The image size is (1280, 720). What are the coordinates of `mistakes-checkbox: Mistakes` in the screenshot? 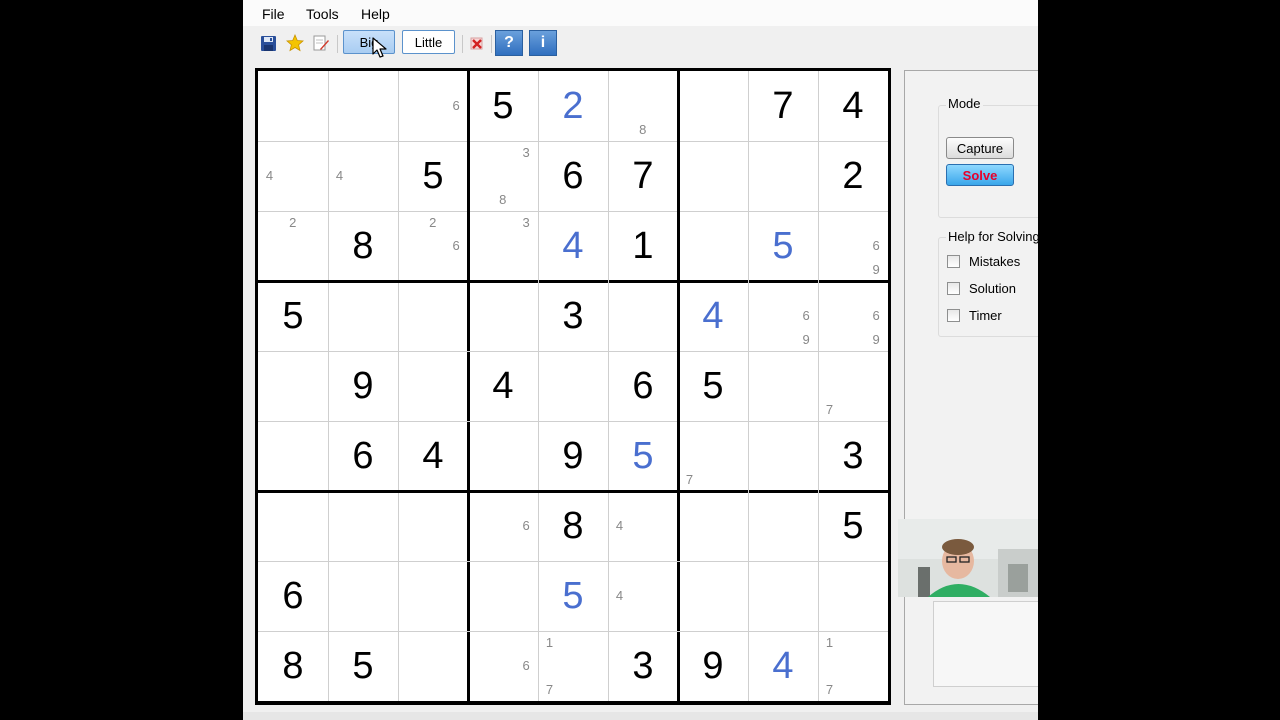 It's located at (983, 261).